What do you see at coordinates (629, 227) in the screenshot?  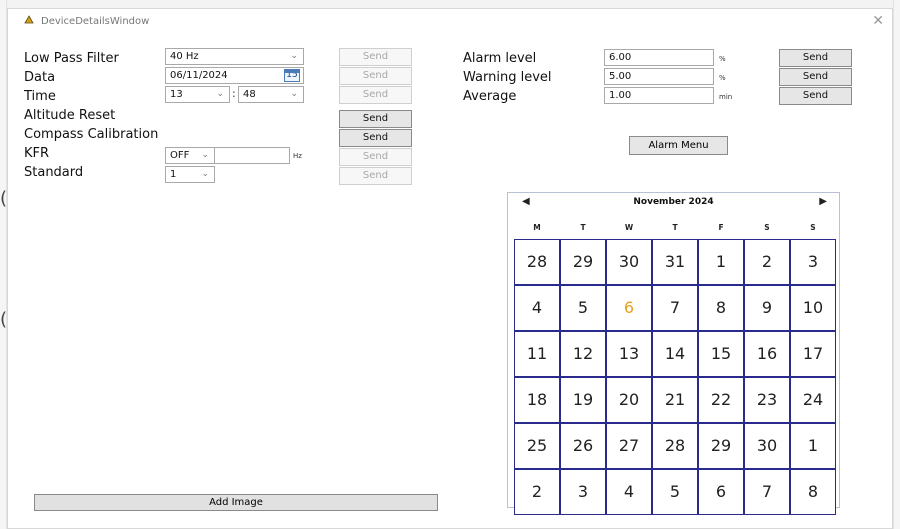 I see `weekday-label: W` at bounding box center [629, 227].